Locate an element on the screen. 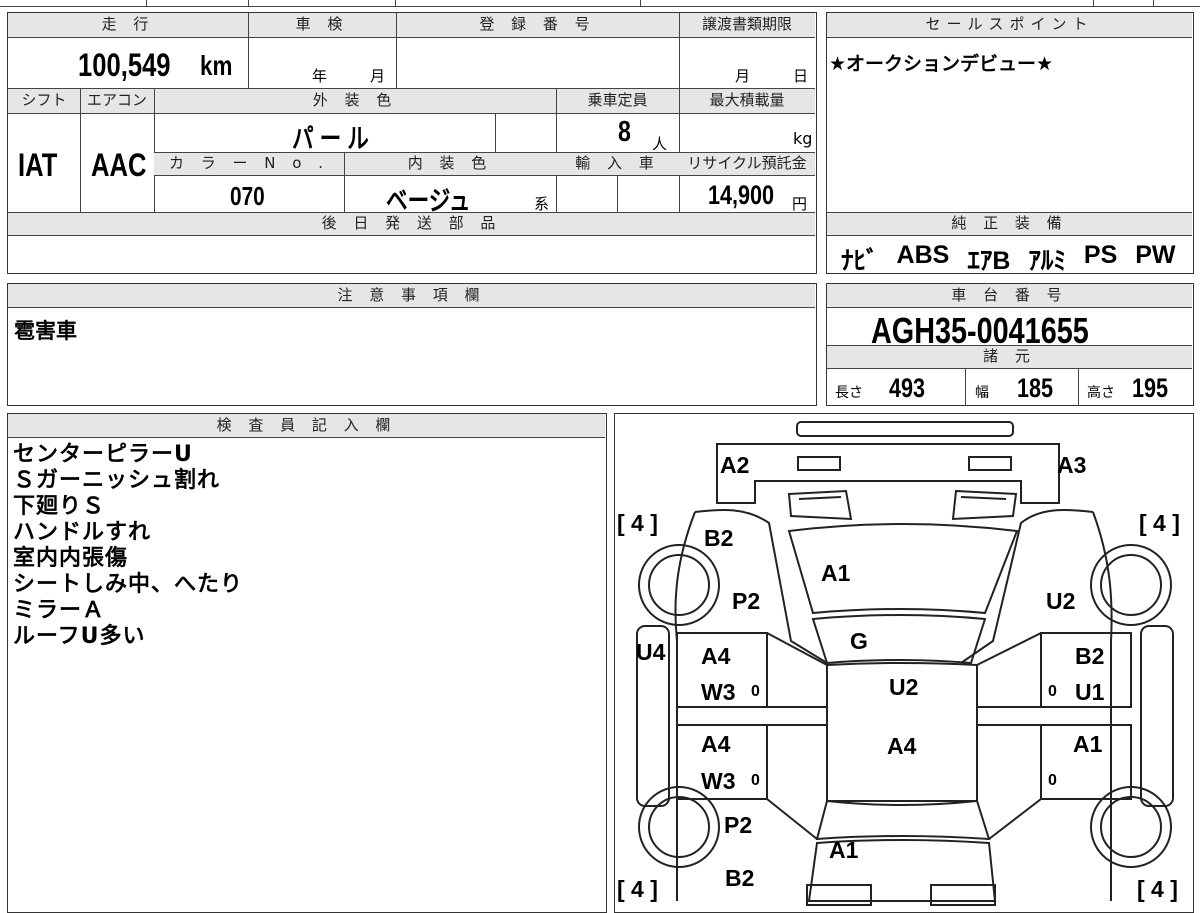  inspection-month: 月 is located at coordinates (378, 76).